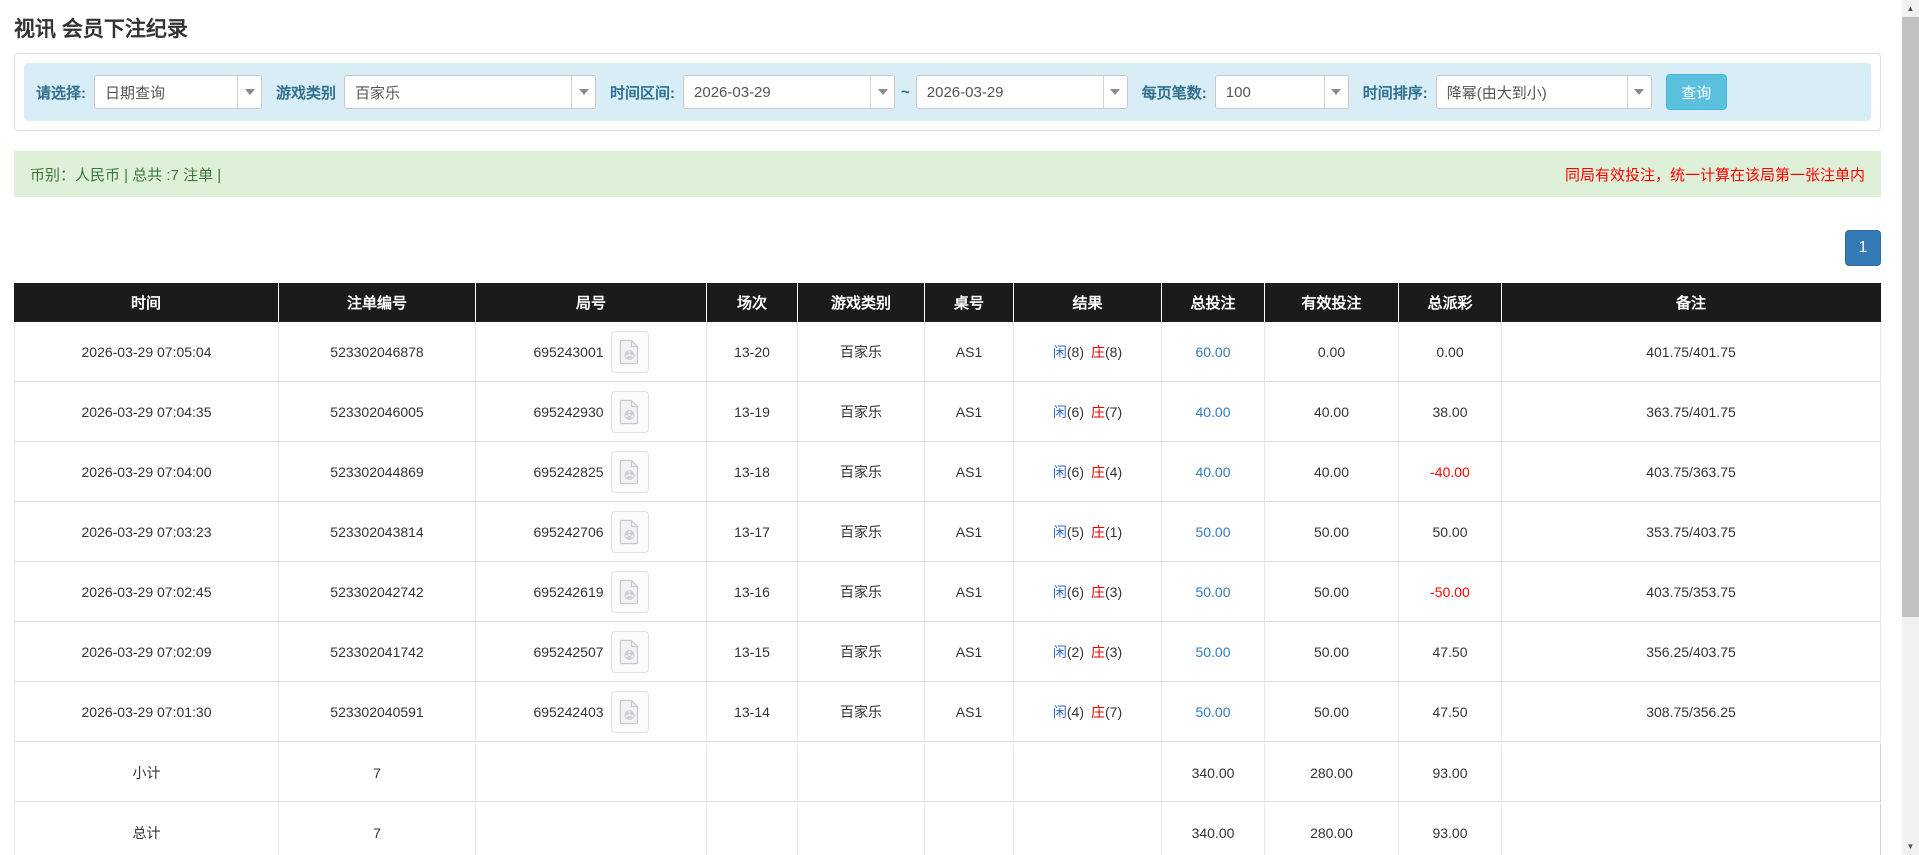 This screenshot has height=855, width=1919. Describe the element at coordinates (1088, 412) in the screenshot. I see `cell-result: 闲(6) 庄(7)` at that location.